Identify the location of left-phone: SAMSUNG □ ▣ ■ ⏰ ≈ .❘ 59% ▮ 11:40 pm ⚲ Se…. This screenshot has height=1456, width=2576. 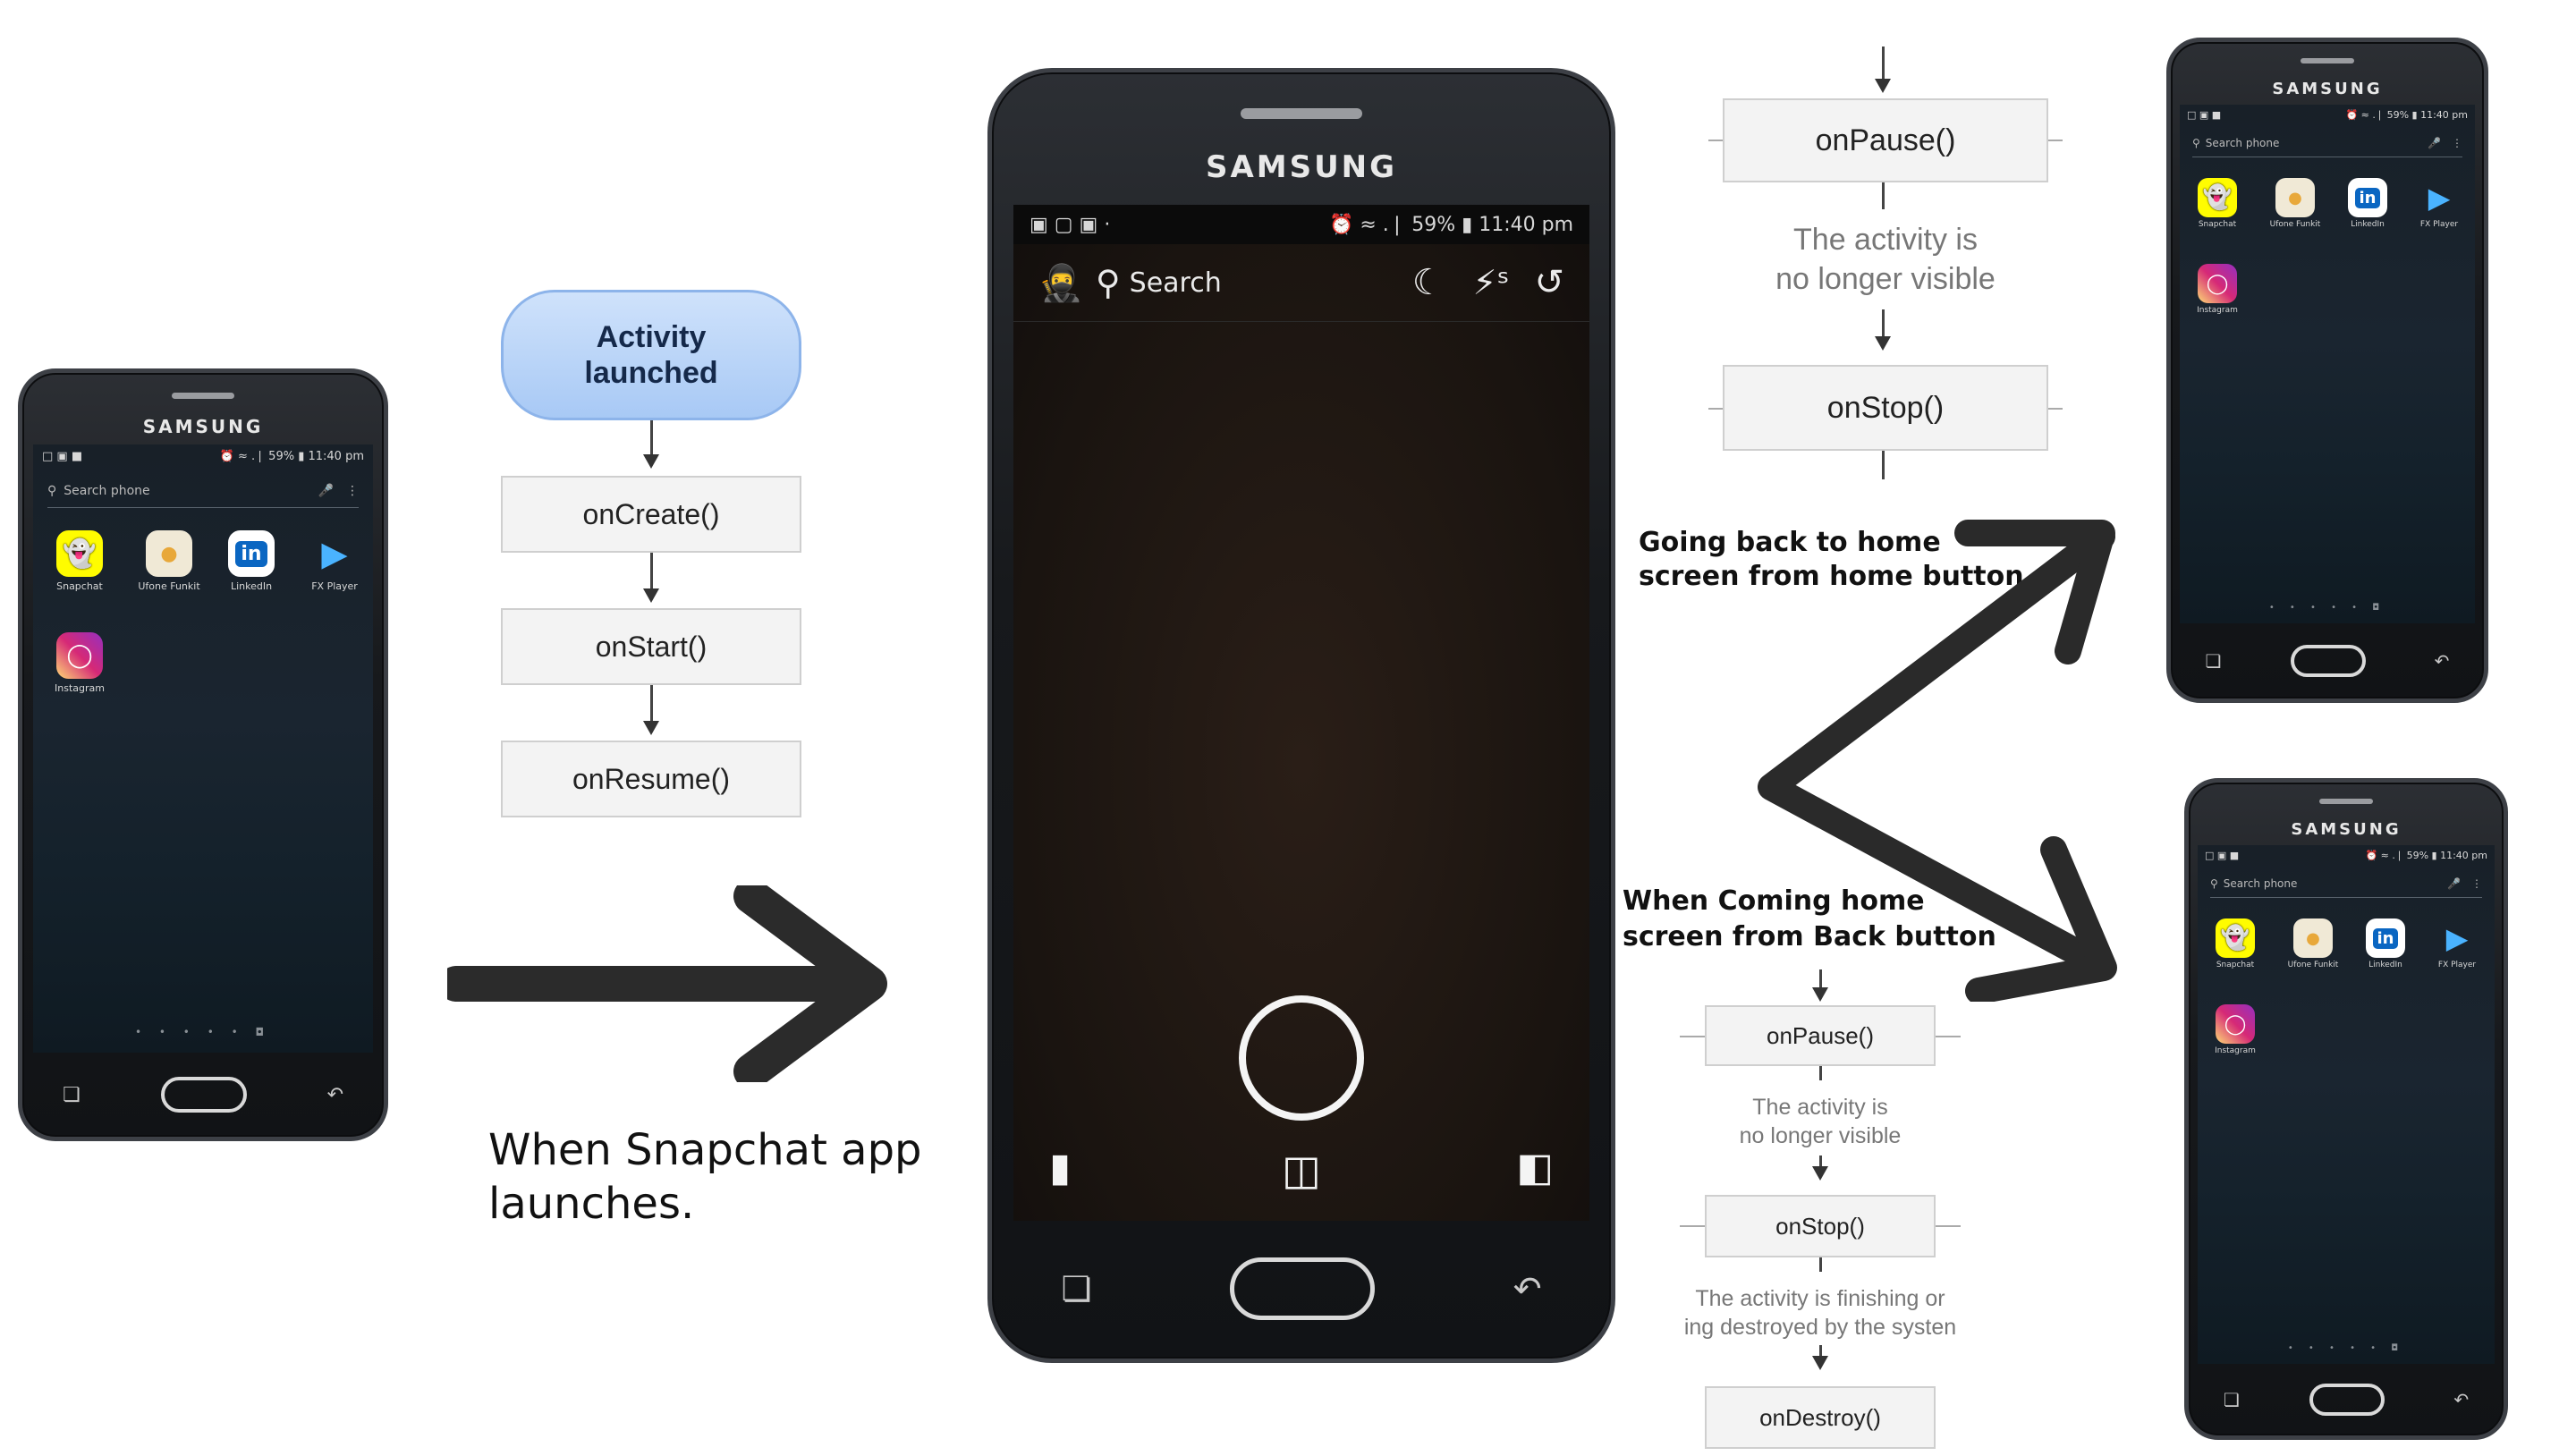
(203, 754).